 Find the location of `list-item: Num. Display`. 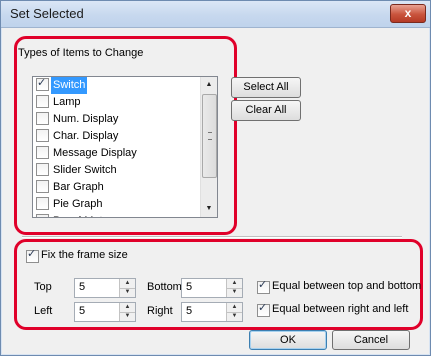

list-item: Num. Display is located at coordinates (116, 119).